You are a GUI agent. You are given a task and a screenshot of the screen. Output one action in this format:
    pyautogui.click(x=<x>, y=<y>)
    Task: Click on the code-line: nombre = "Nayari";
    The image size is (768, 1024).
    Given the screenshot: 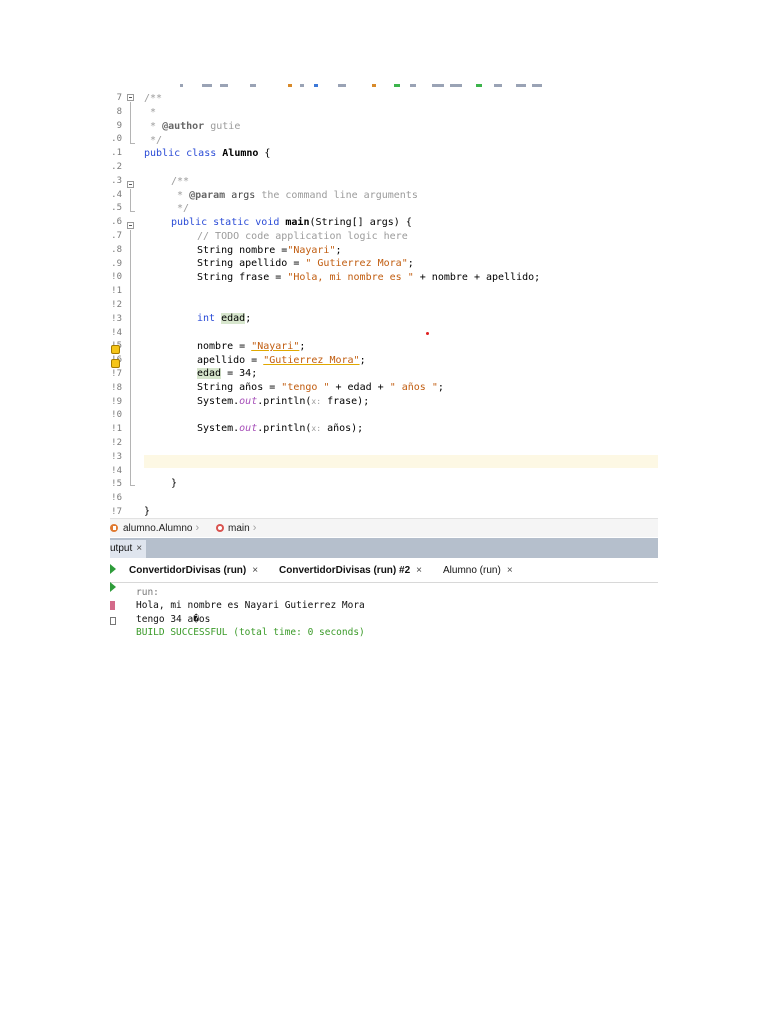 What is the action you would take?
    pyautogui.click(x=251, y=346)
    